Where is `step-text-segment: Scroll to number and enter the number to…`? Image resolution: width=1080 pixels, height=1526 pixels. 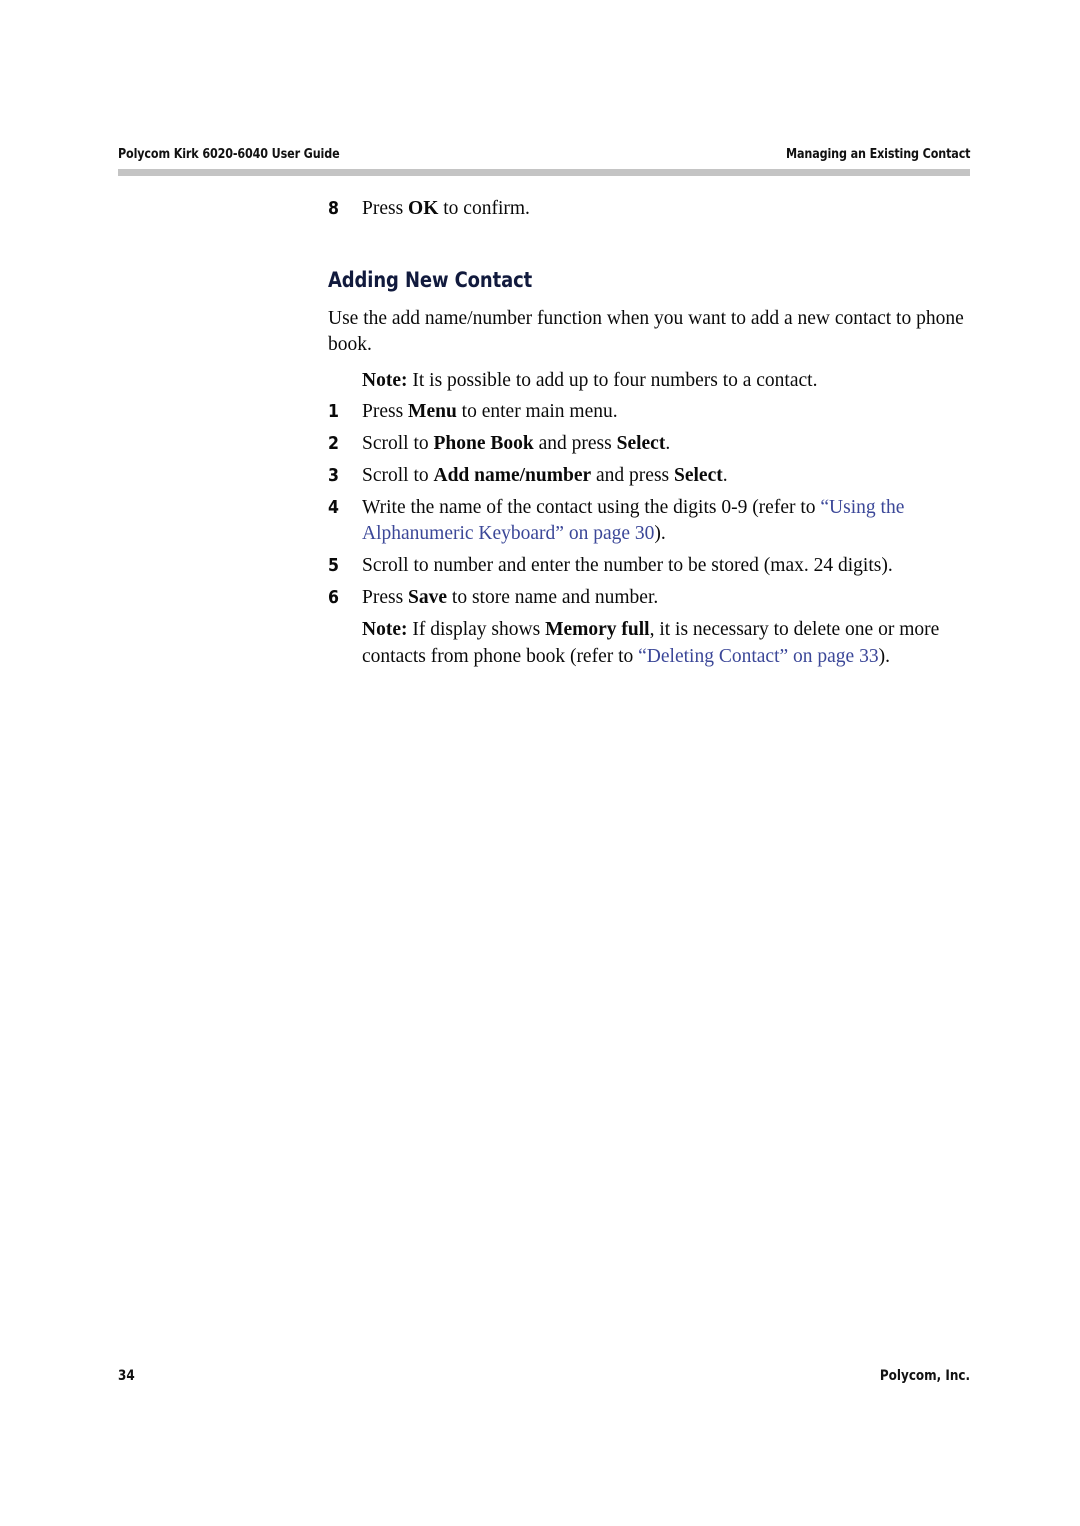
step-text-segment: Scroll to number and enter the number to… is located at coordinates (627, 566).